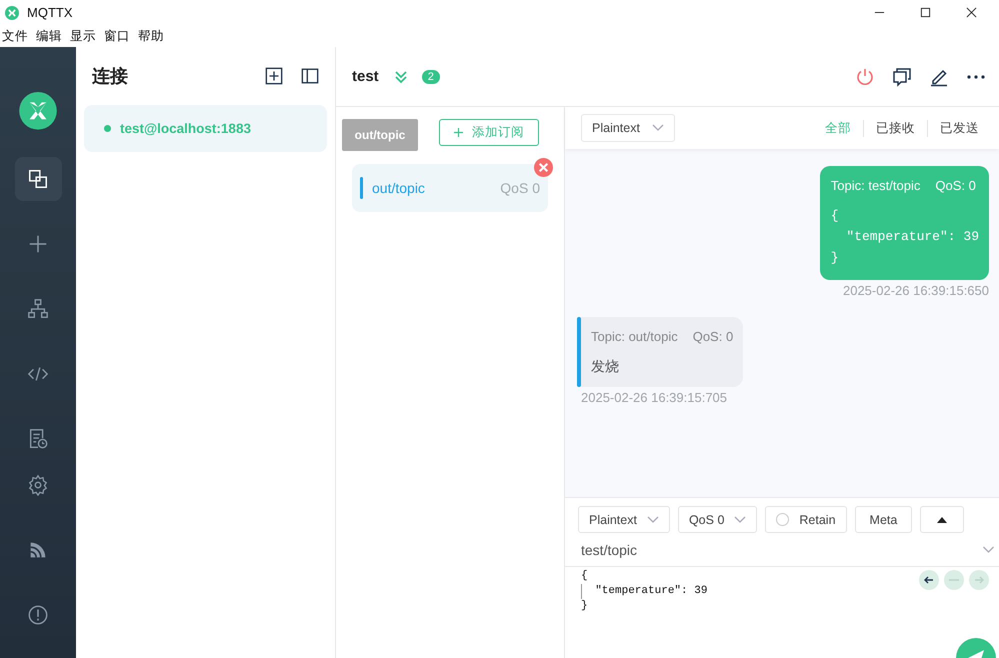 This screenshot has width=999, height=658. What do you see at coordinates (38, 439) in the screenshot?
I see `document-clock-icon` at bounding box center [38, 439].